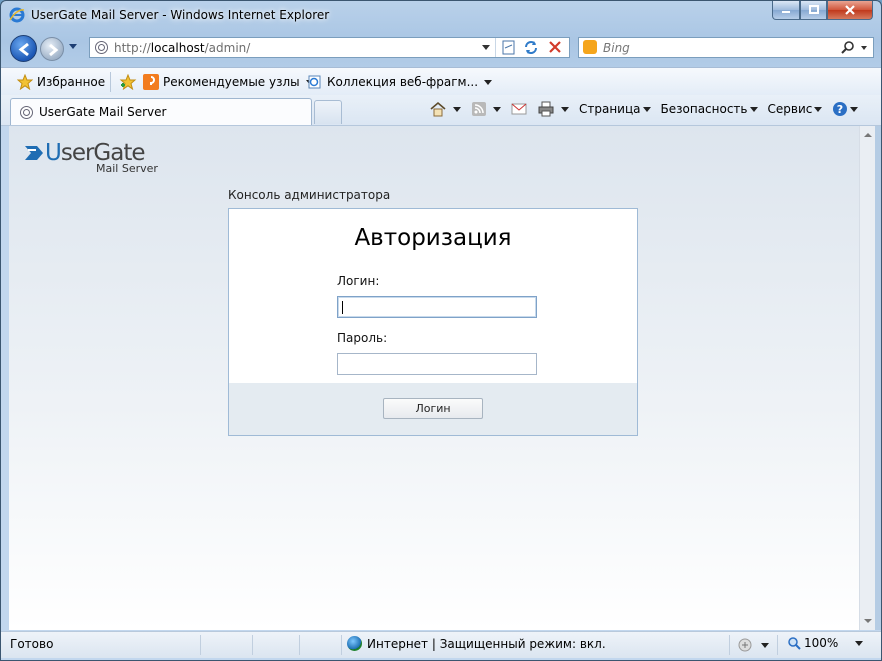 The height and width of the screenshot is (661, 882). What do you see at coordinates (753, 645) in the screenshot?
I see `popup-blocker-button` at bounding box center [753, 645].